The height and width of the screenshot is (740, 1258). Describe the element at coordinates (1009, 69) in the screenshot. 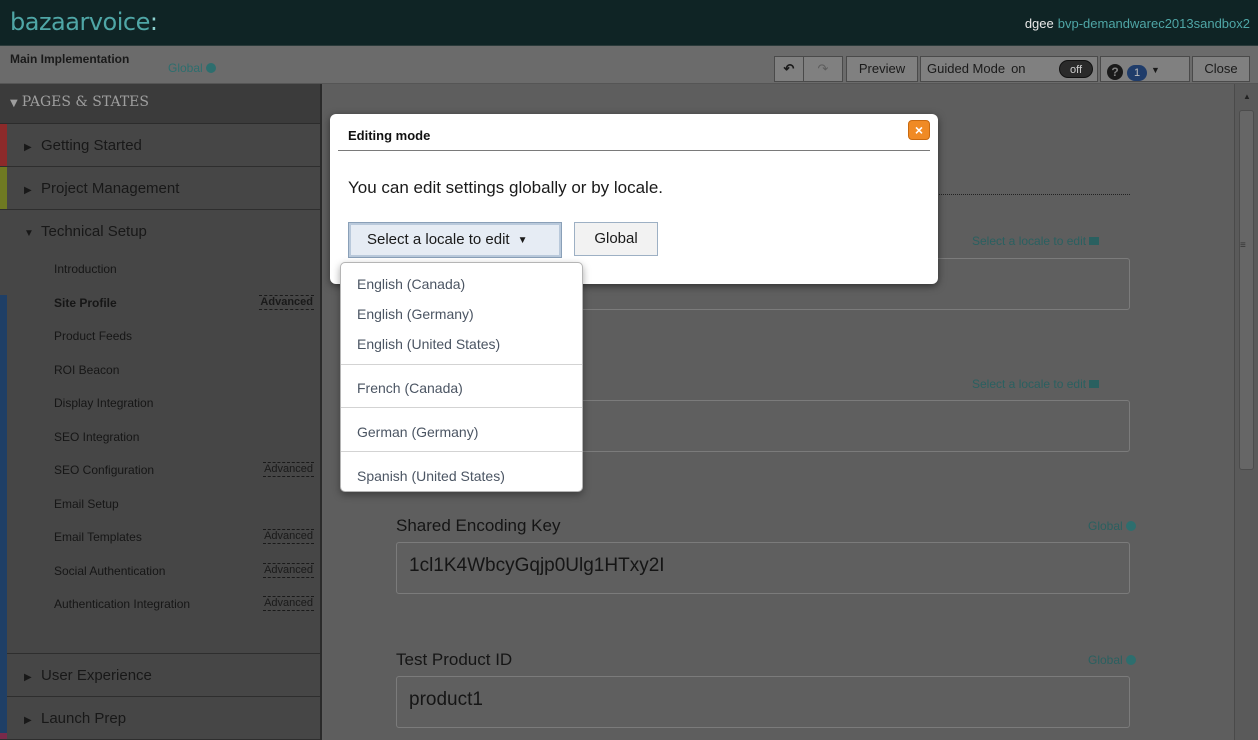

I see `guided-mode-control: Guided Mode on off` at that location.